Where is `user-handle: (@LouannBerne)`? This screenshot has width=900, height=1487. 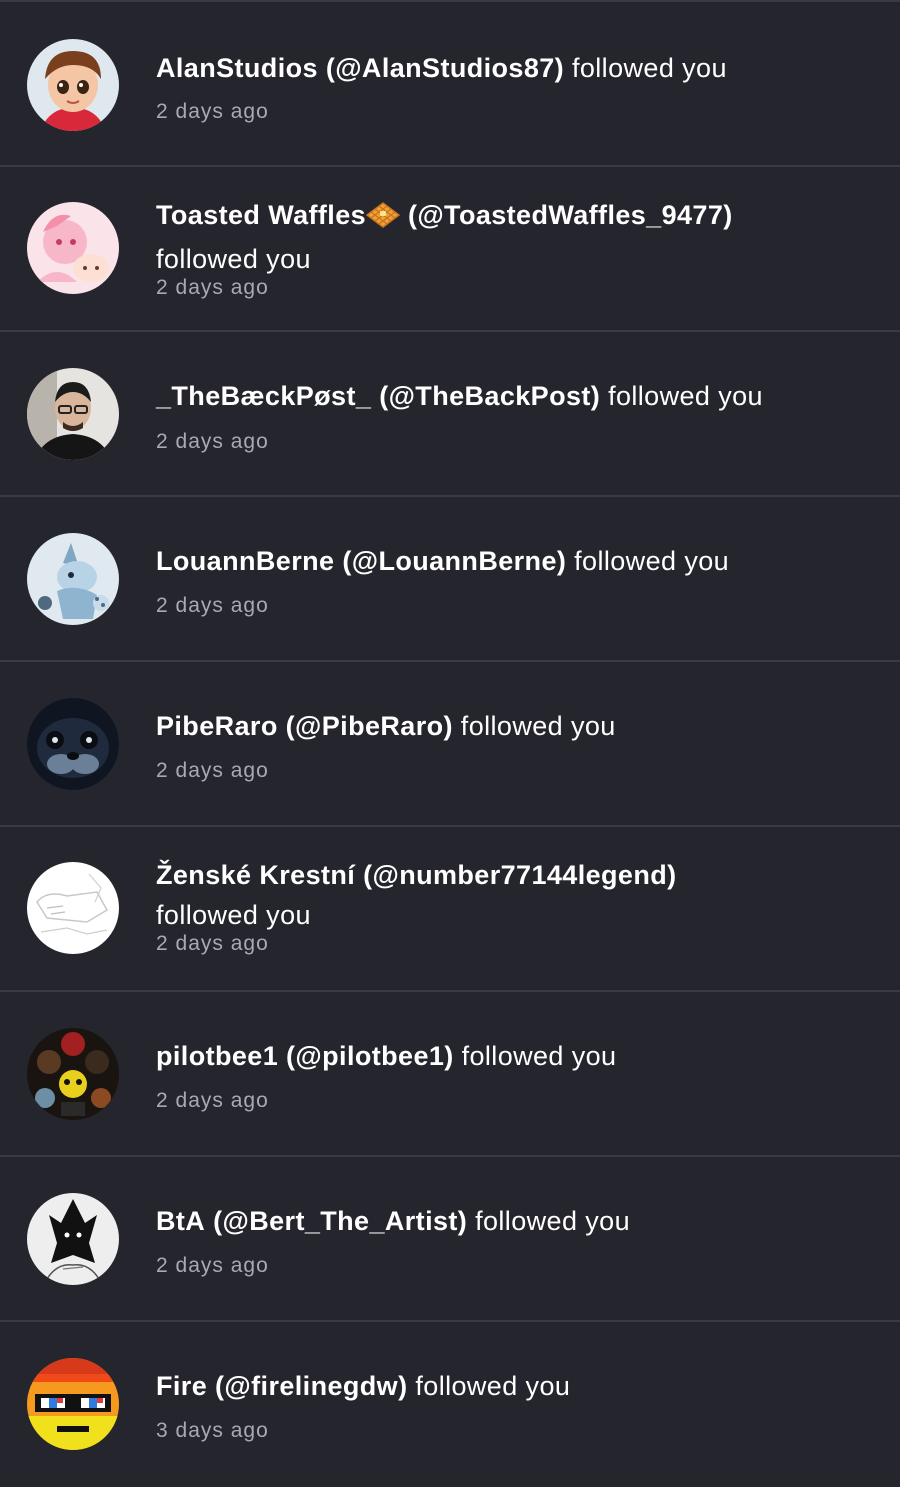 user-handle: (@LouannBerne) is located at coordinates (454, 561).